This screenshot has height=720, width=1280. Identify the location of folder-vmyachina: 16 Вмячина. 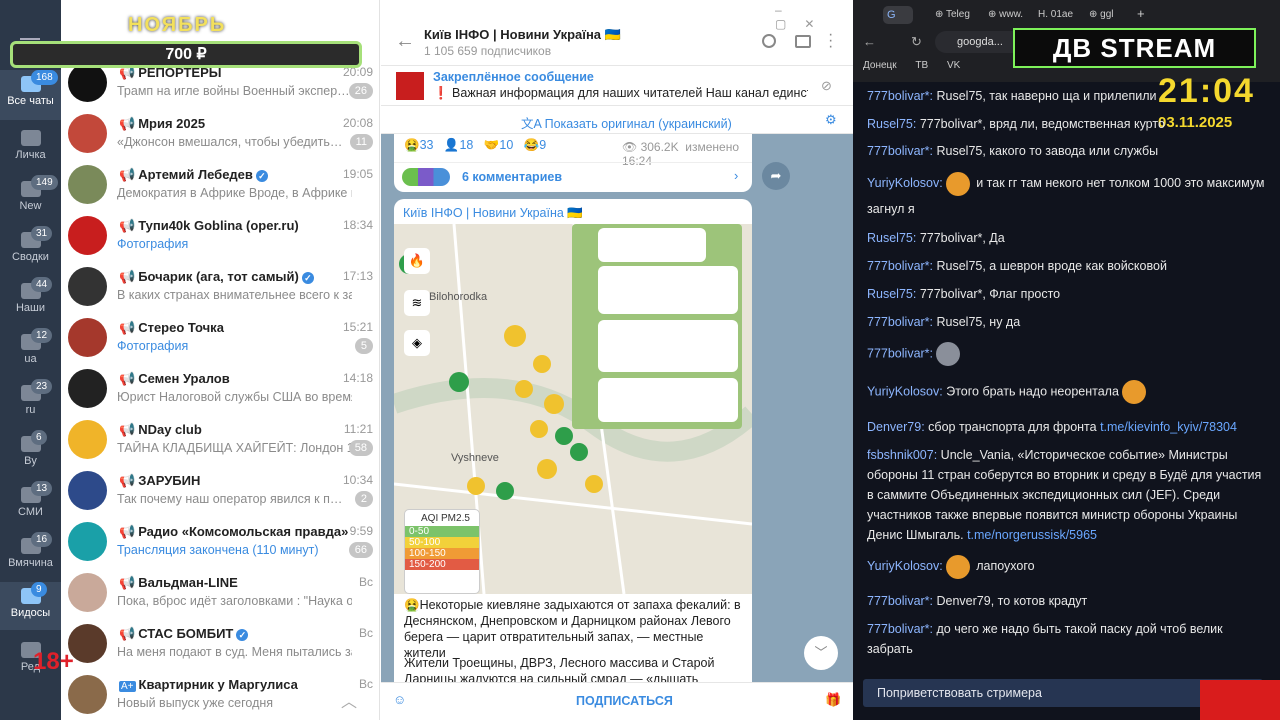
(30, 557).